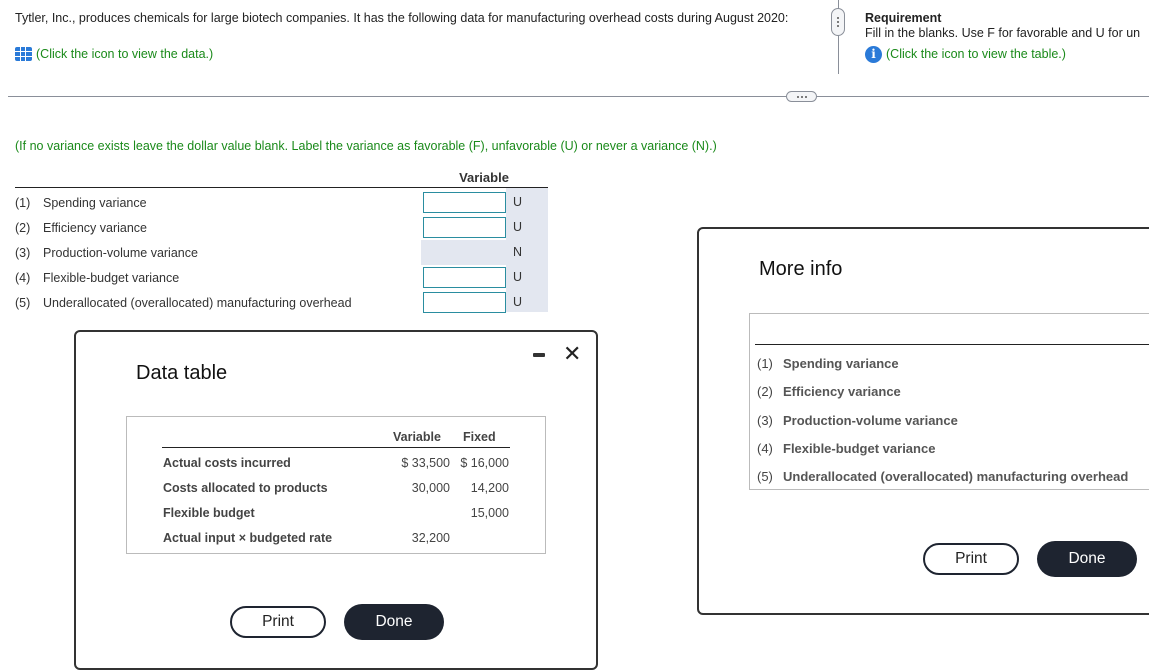 This screenshot has height=670, width=1149. I want to click on data-table-icon, so click(23, 54).